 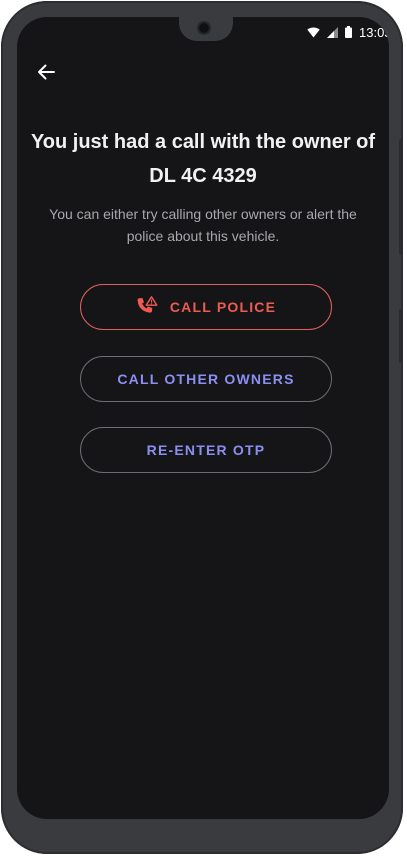 What do you see at coordinates (147, 307) in the screenshot?
I see `phone-alert-icon` at bounding box center [147, 307].